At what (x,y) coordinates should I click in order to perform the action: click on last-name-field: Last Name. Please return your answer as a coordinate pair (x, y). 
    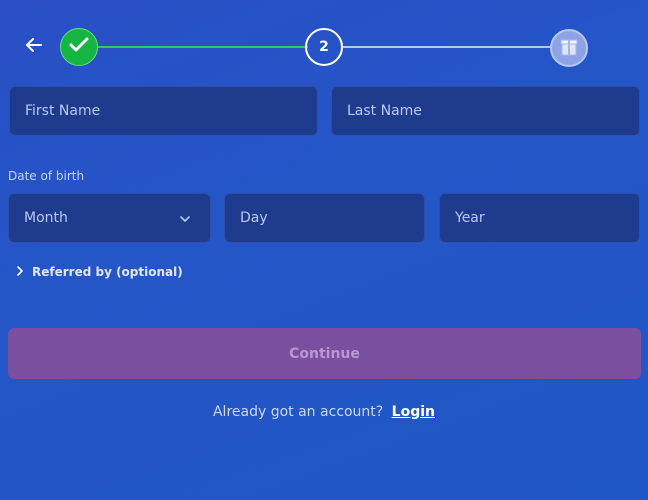
    Looking at the image, I should click on (485, 111).